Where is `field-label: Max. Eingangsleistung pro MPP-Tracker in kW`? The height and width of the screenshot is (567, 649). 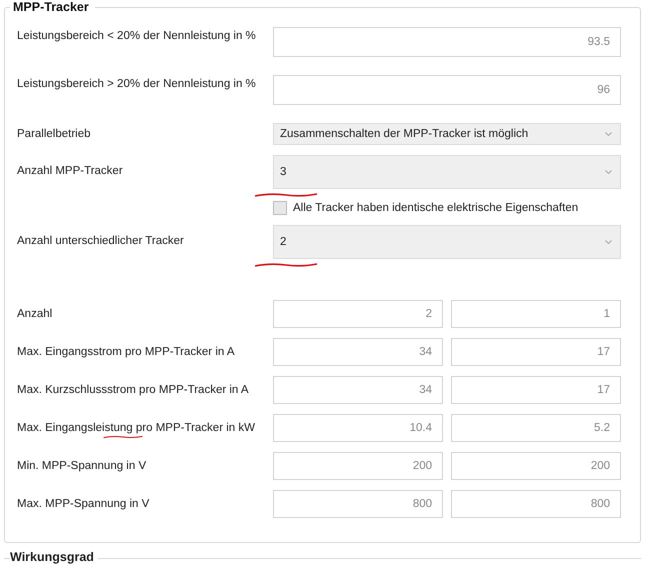
field-label: Max. Eingangsleistung pro MPP-Tracker in kW is located at coordinates (145, 428).